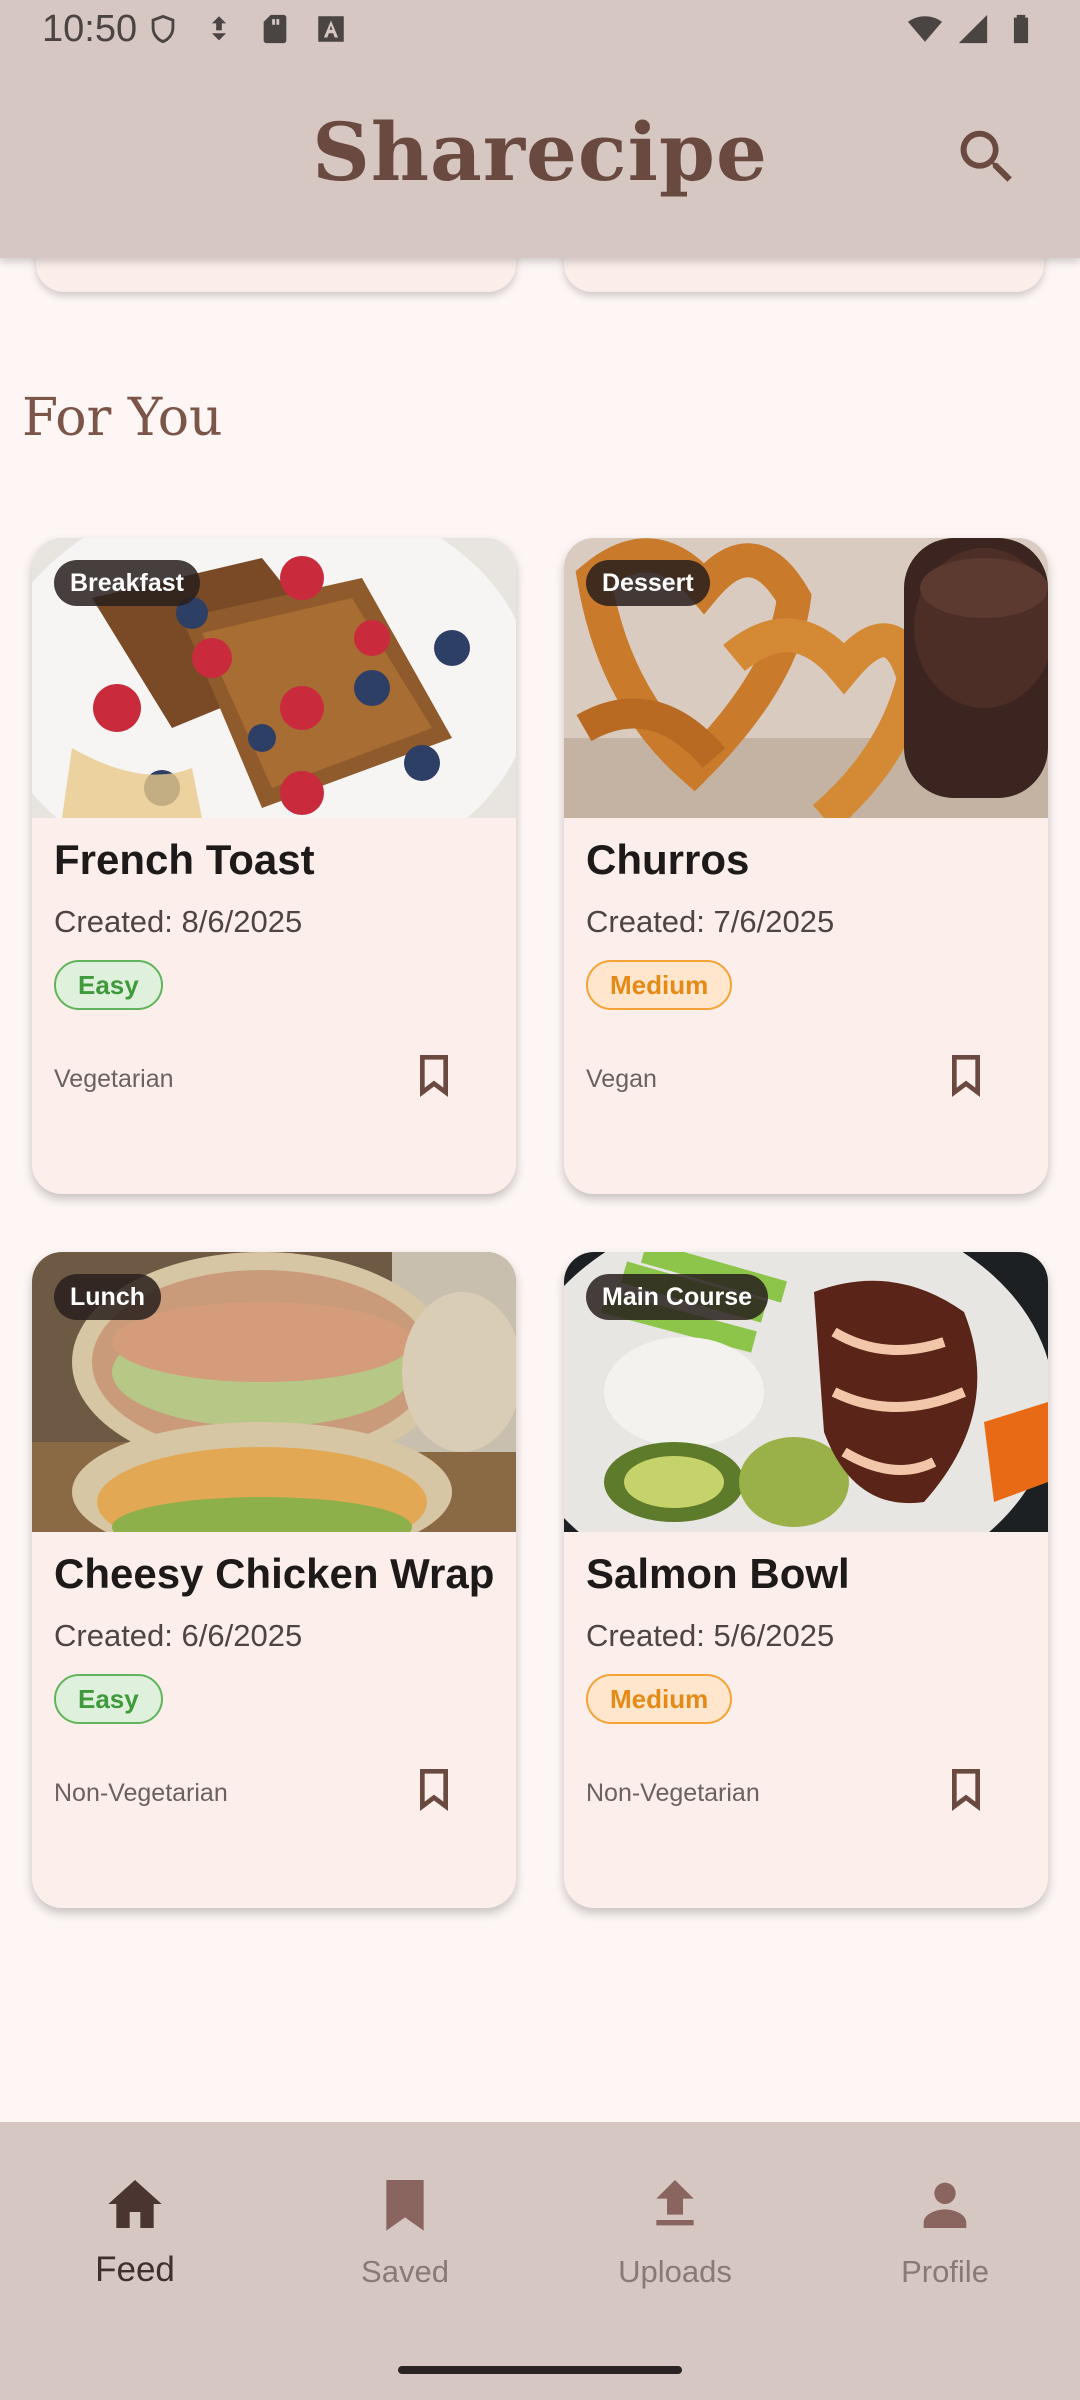 The image size is (1080, 2400). What do you see at coordinates (540, 2370) in the screenshot?
I see `home-indicator` at bounding box center [540, 2370].